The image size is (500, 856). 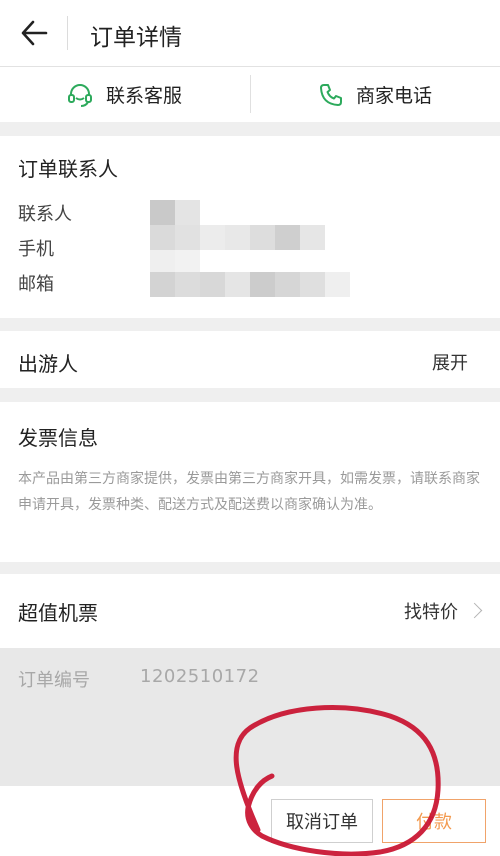 What do you see at coordinates (474, 610) in the screenshot?
I see `chevron-right-icon` at bounding box center [474, 610].